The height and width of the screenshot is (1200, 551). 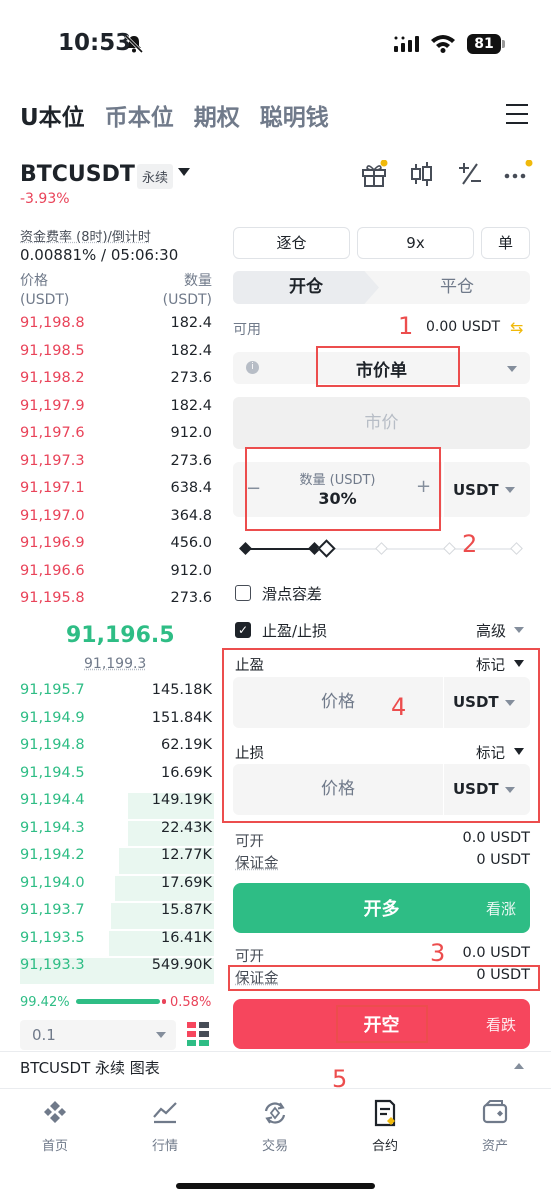 What do you see at coordinates (107, 889) in the screenshot?
I see `bid-row: 91,194.0 17.69K` at bounding box center [107, 889].